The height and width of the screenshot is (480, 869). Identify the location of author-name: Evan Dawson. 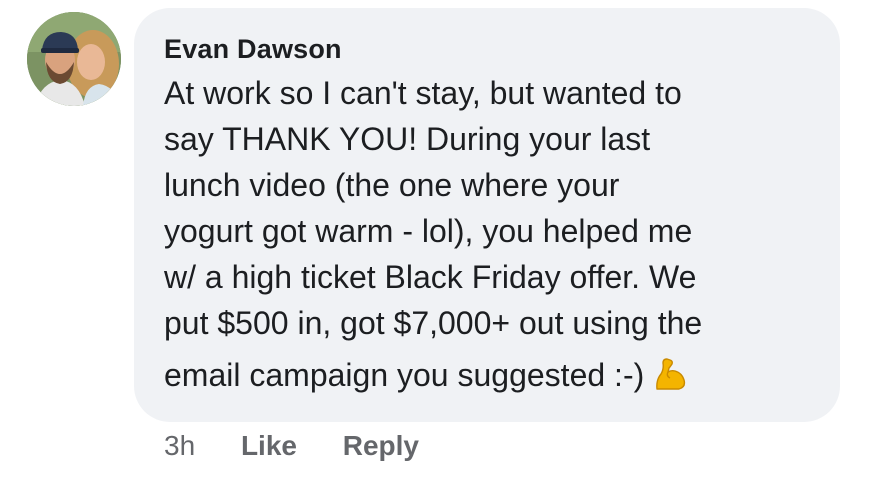
(488, 49).